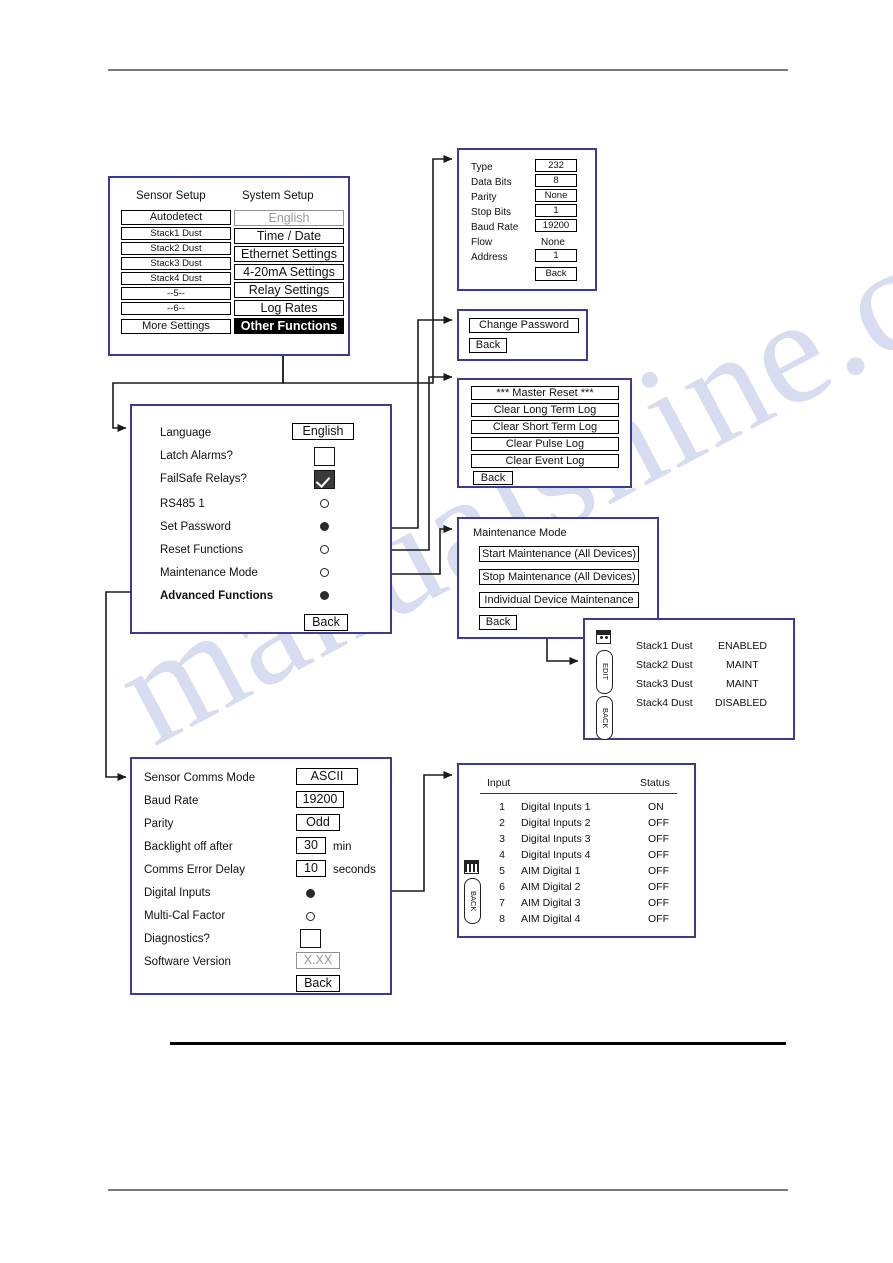 The image size is (893, 1263). Describe the element at coordinates (289, 272) in the screenshot. I see `menu-item-4-20ma-settings: 4-20mA Settings` at that location.